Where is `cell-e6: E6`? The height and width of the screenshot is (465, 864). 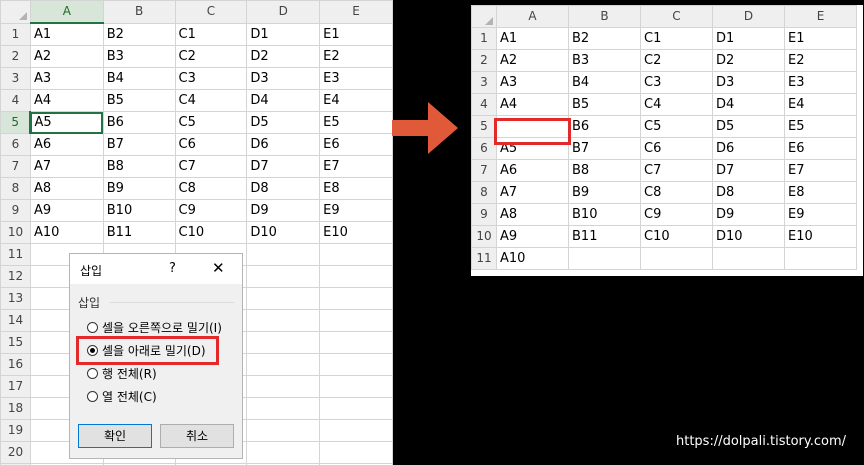
cell-e6: E6 is located at coordinates (820, 148).